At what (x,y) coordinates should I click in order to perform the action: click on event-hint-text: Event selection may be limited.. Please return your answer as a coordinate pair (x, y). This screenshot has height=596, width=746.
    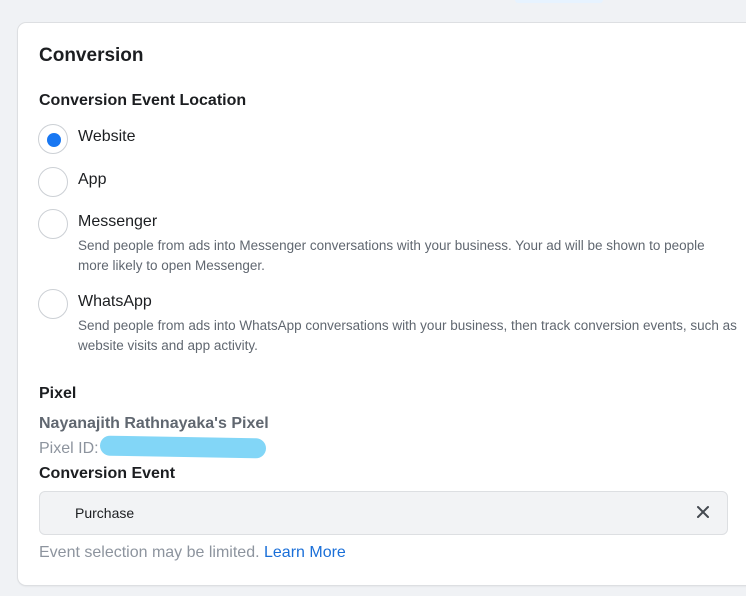
    Looking at the image, I should click on (149, 552).